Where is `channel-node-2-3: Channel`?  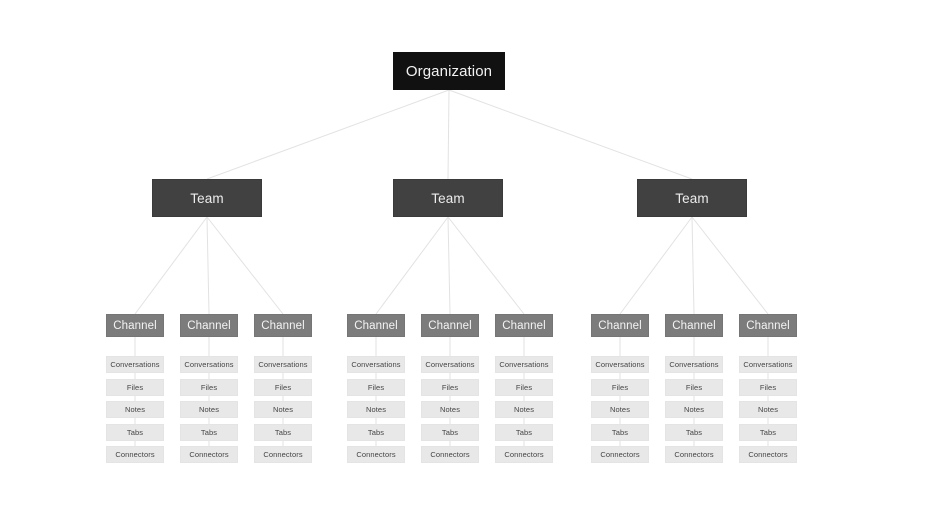
channel-node-2-3: Channel is located at coordinates (524, 325).